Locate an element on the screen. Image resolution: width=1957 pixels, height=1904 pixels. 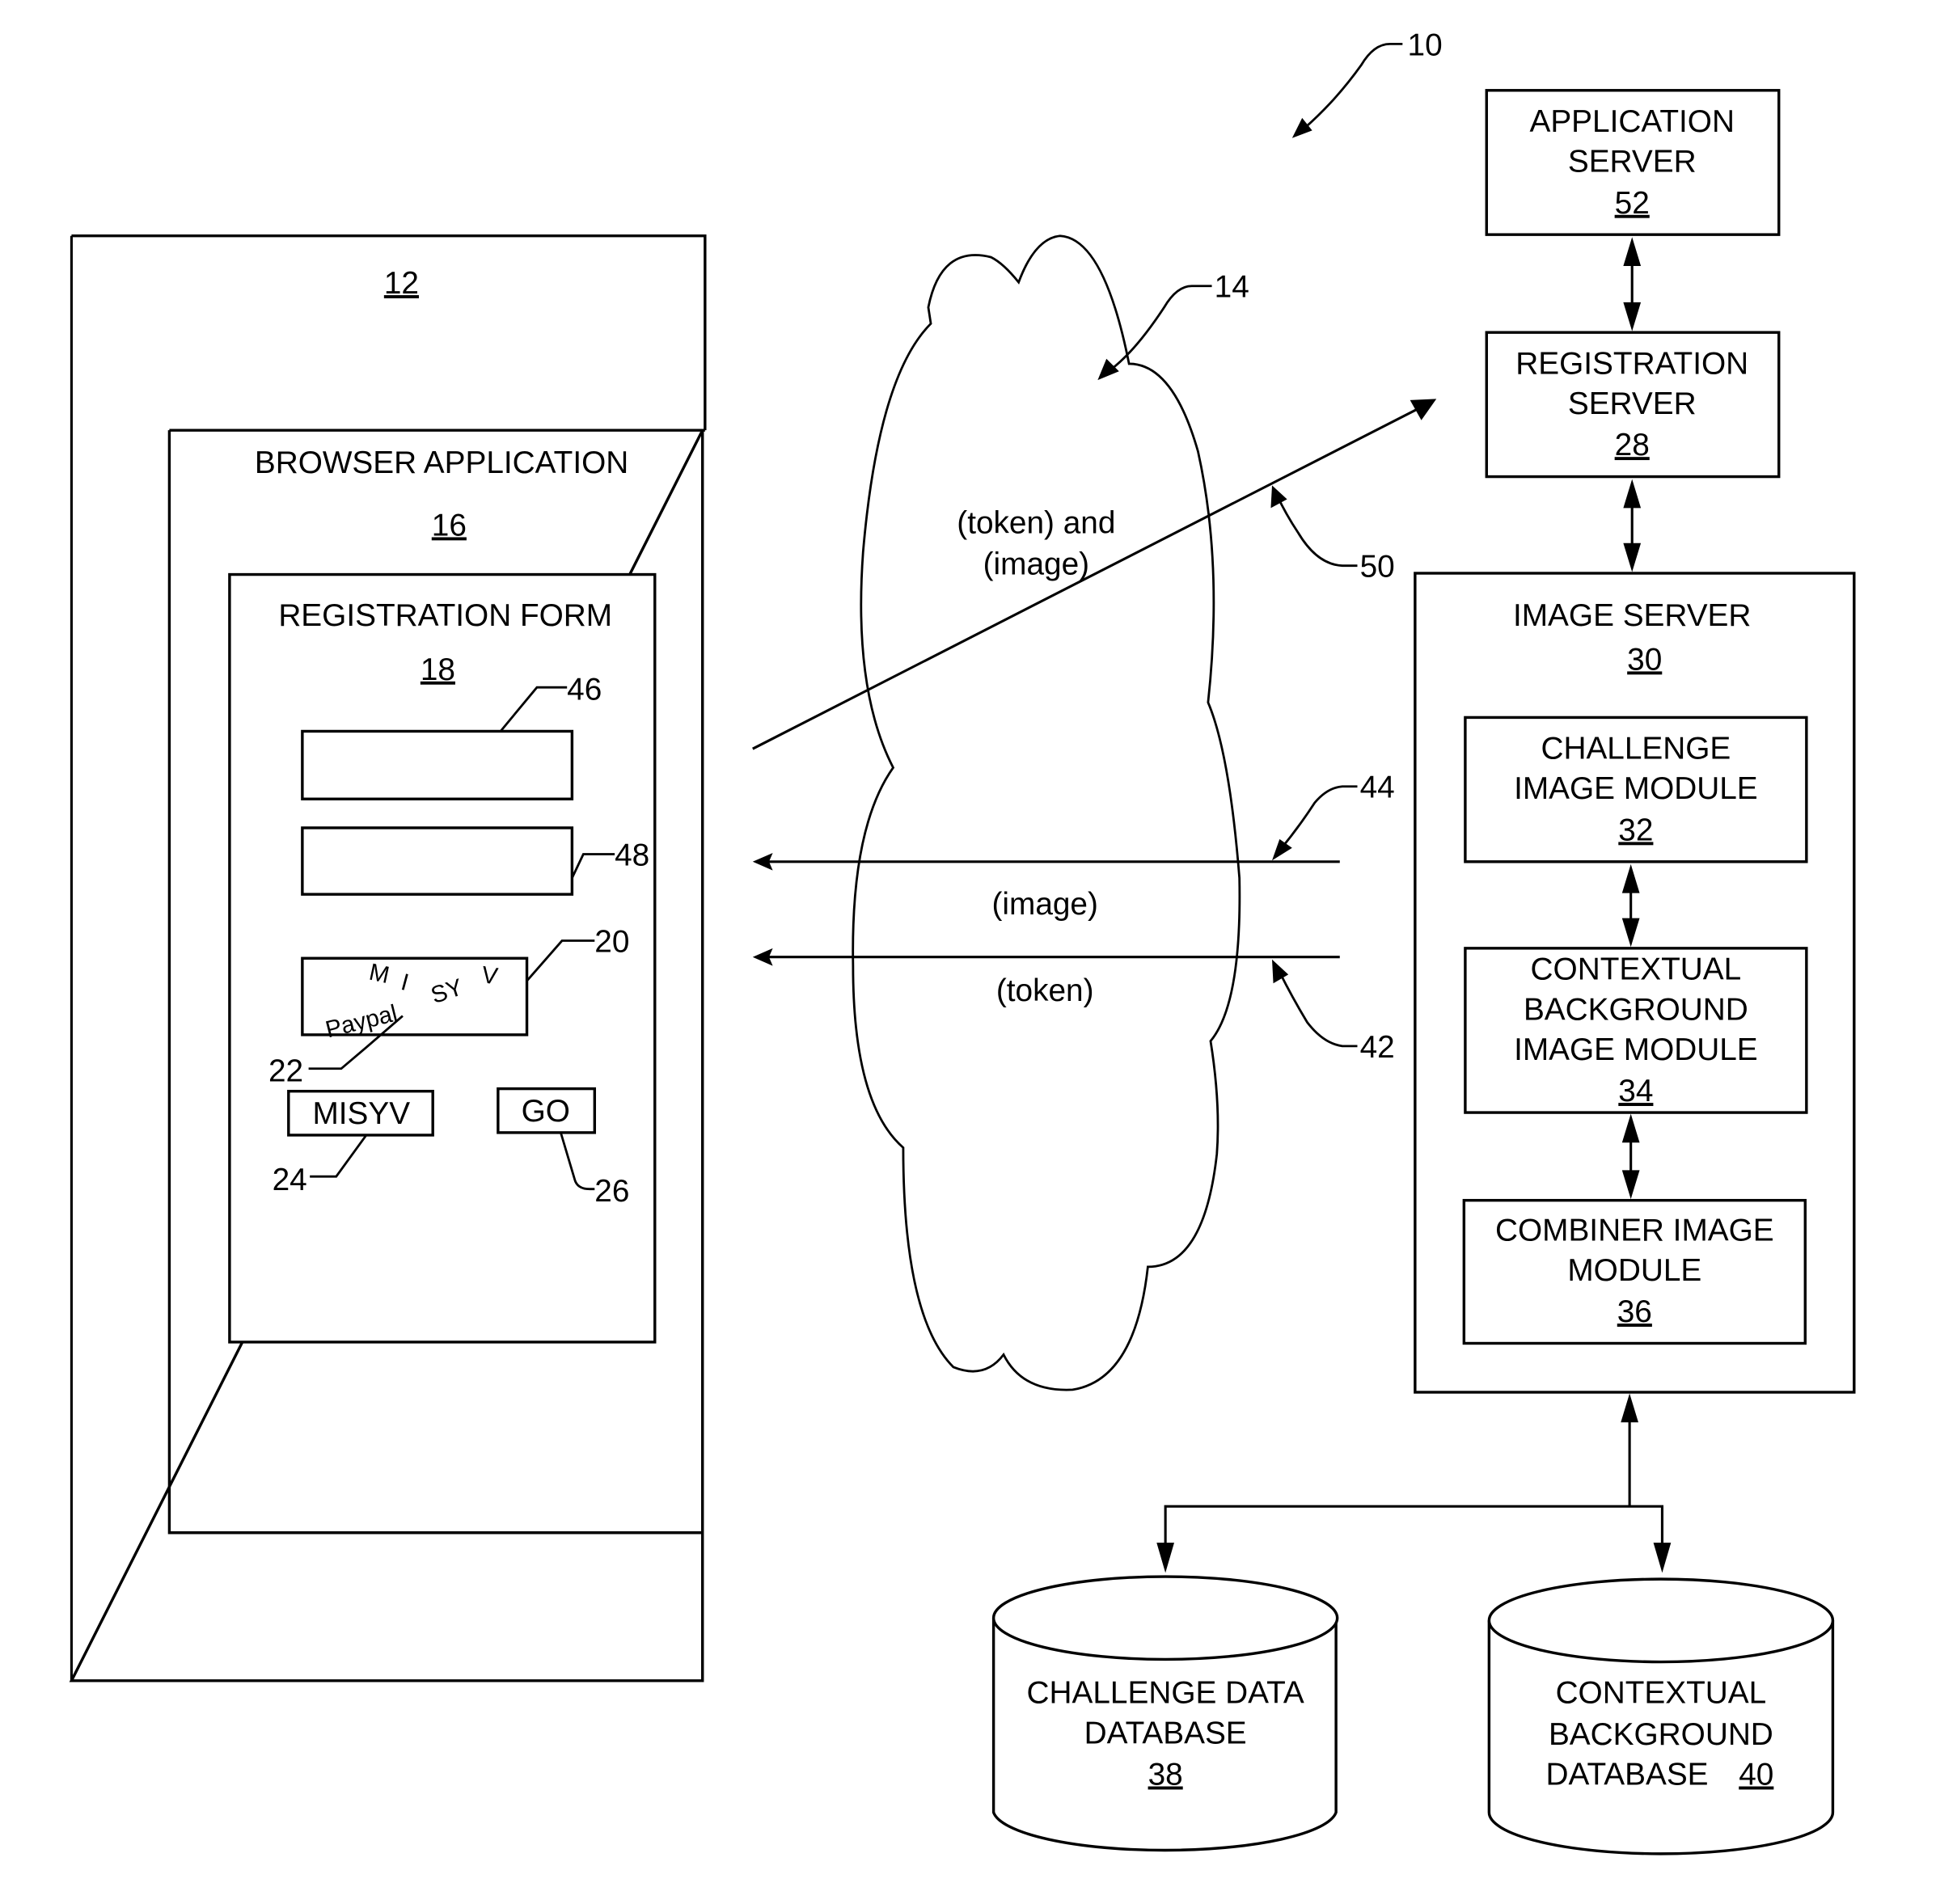
module-ref: 32 is located at coordinates (1635, 830).